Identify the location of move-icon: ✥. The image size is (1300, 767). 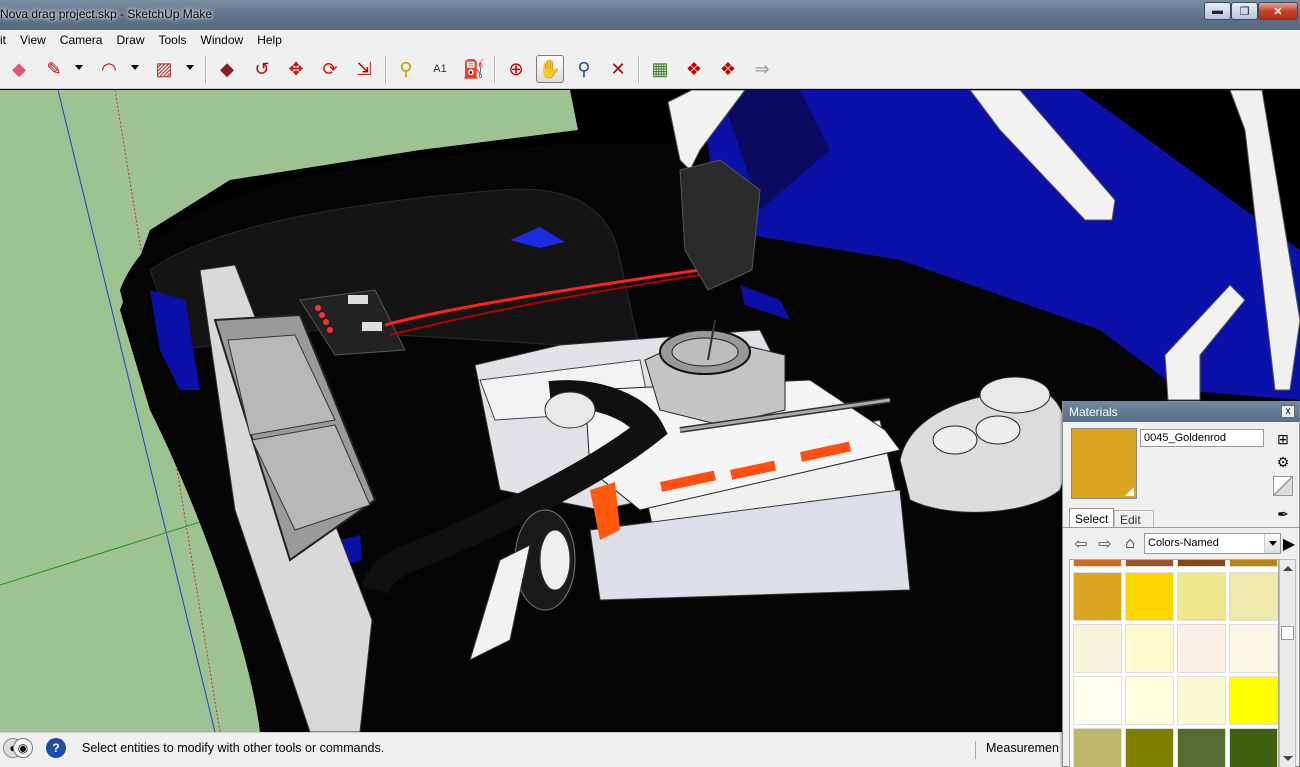
(296, 69).